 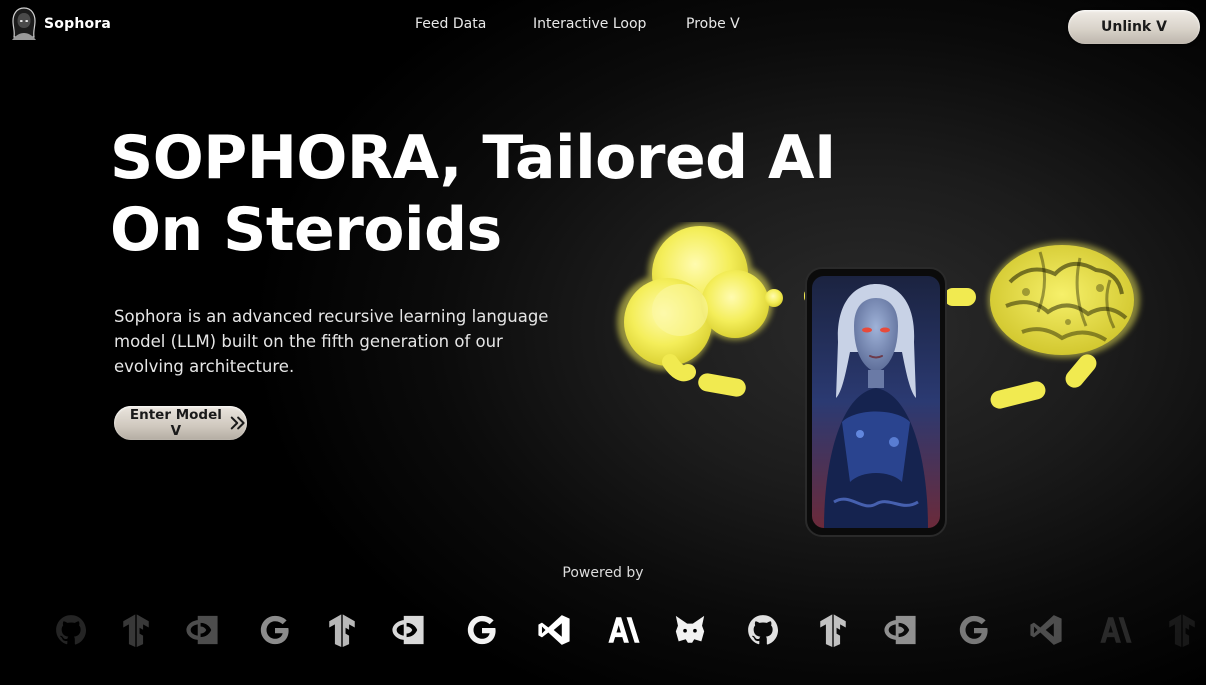 What do you see at coordinates (876, 402) in the screenshot?
I see `phone-with-portrait` at bounding box center [876, 402].